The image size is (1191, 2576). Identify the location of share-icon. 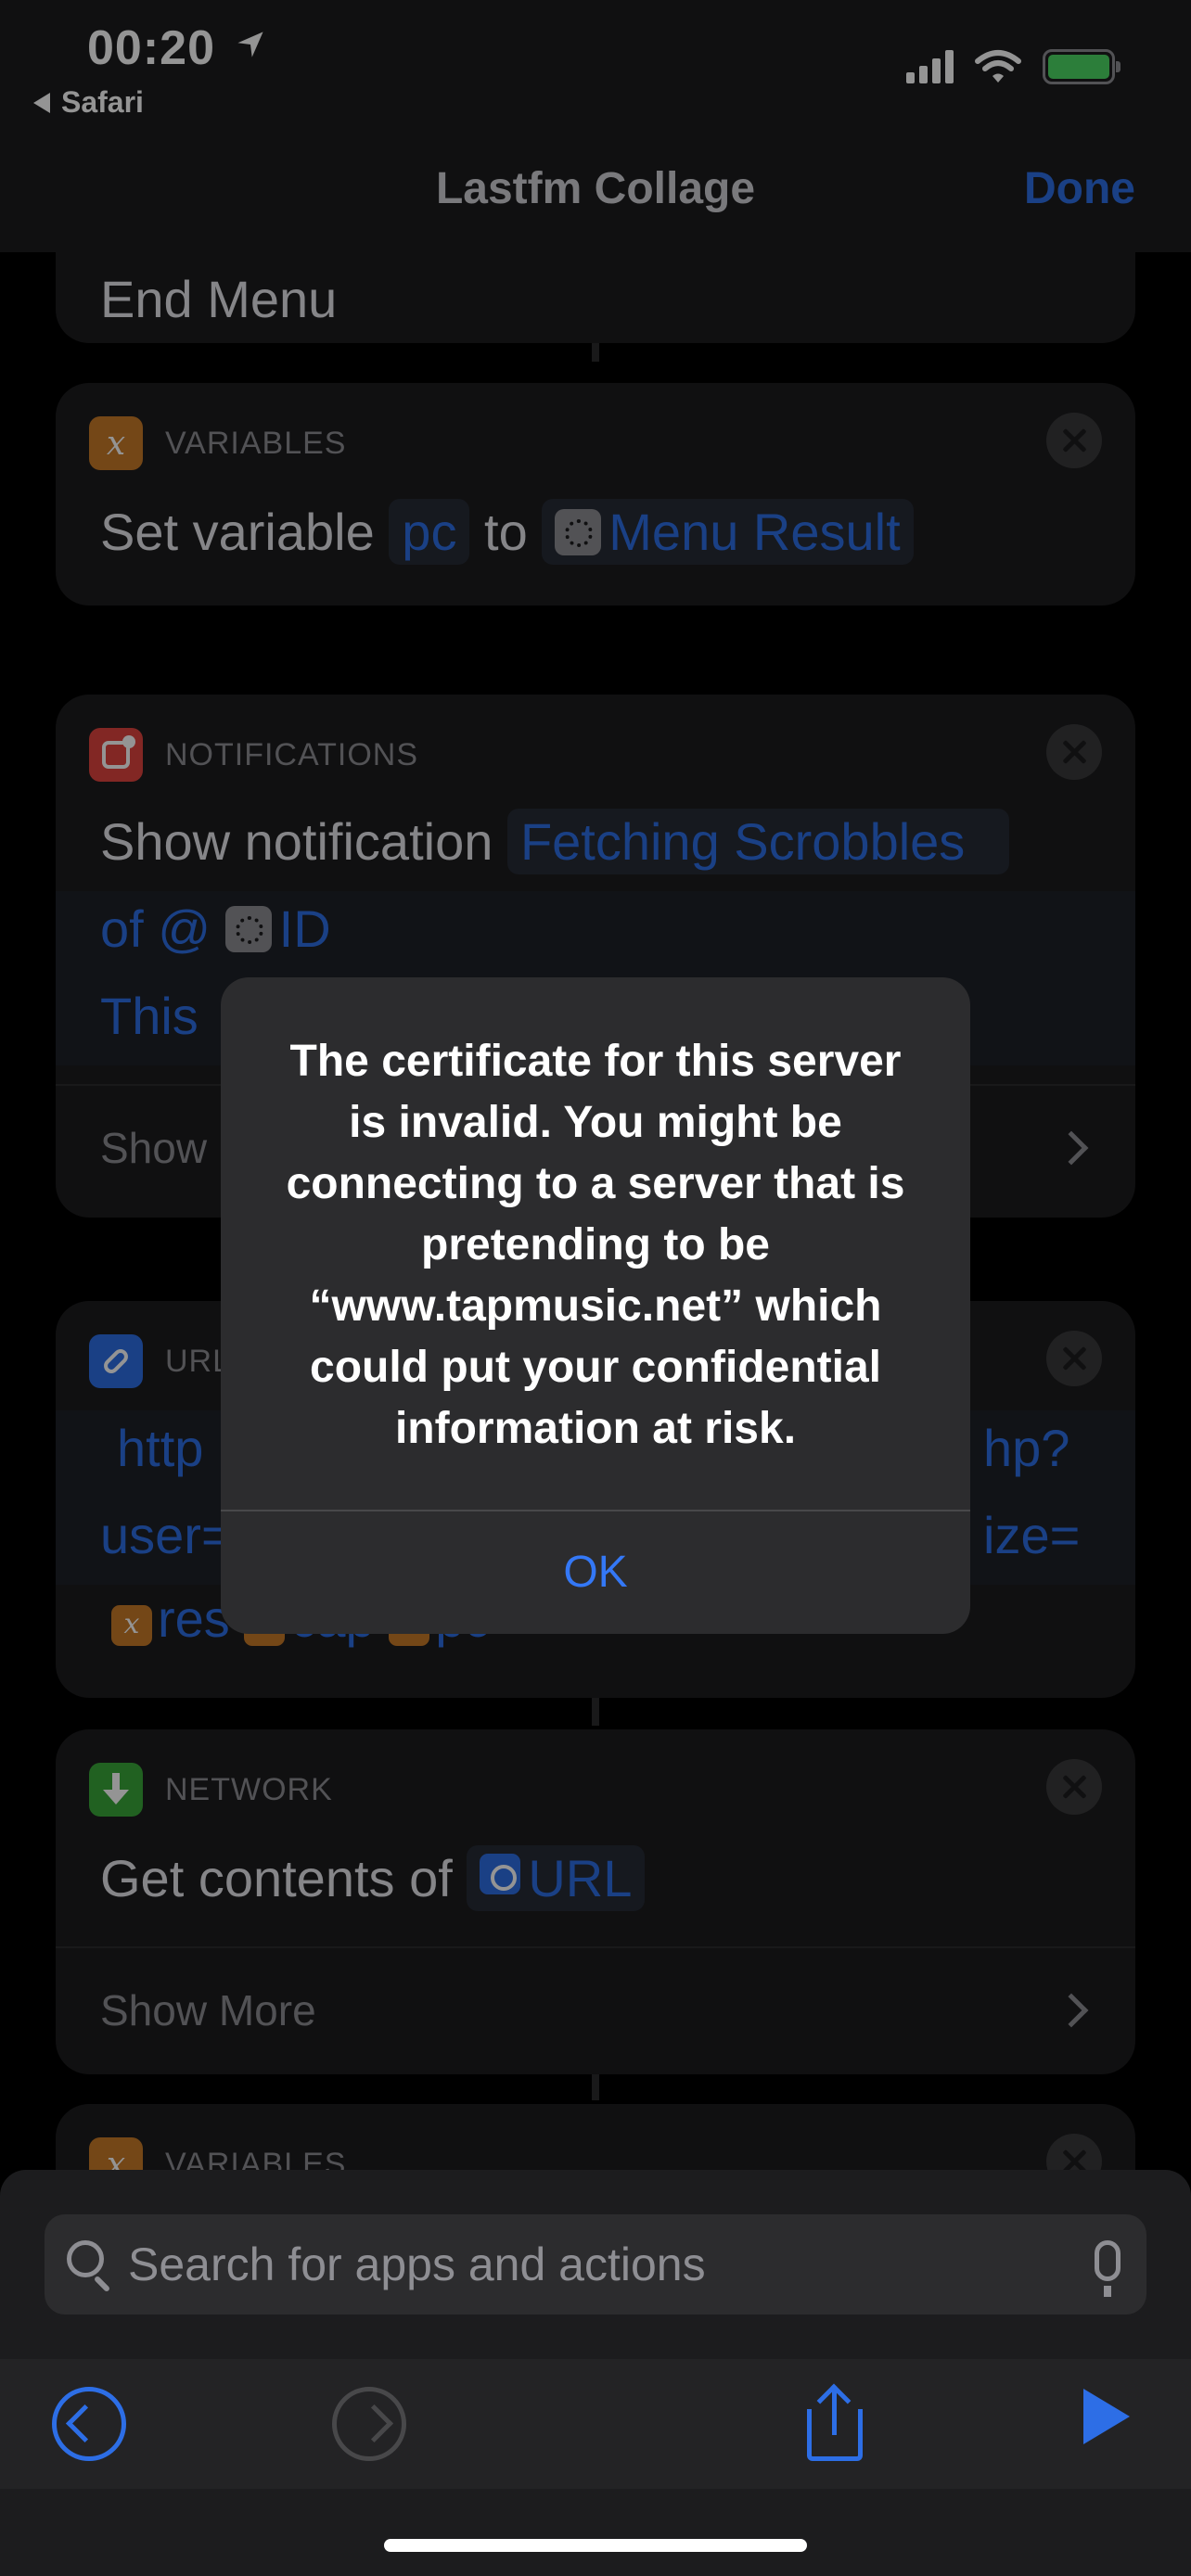
(837, 2422).